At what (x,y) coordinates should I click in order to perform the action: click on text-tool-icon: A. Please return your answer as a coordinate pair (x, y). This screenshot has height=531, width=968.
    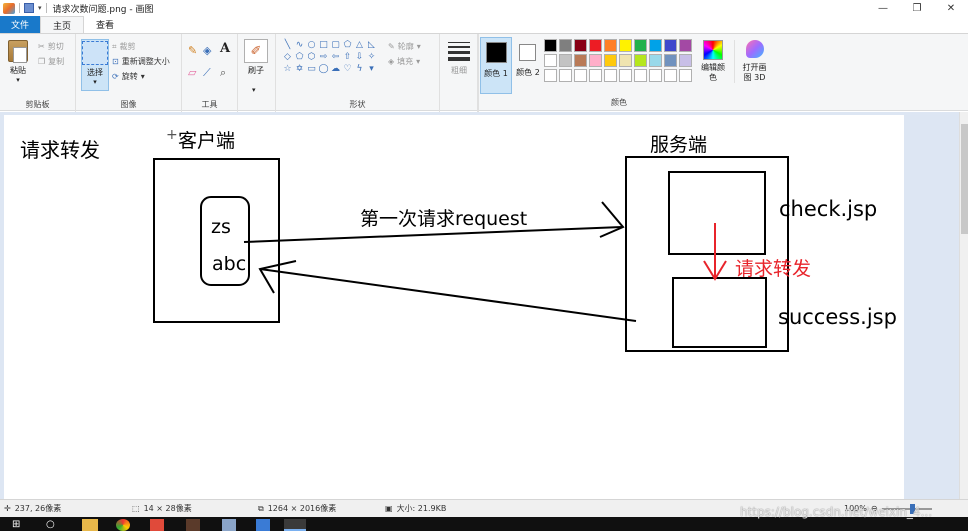
    Looking at the image, I should click on (225, 48).